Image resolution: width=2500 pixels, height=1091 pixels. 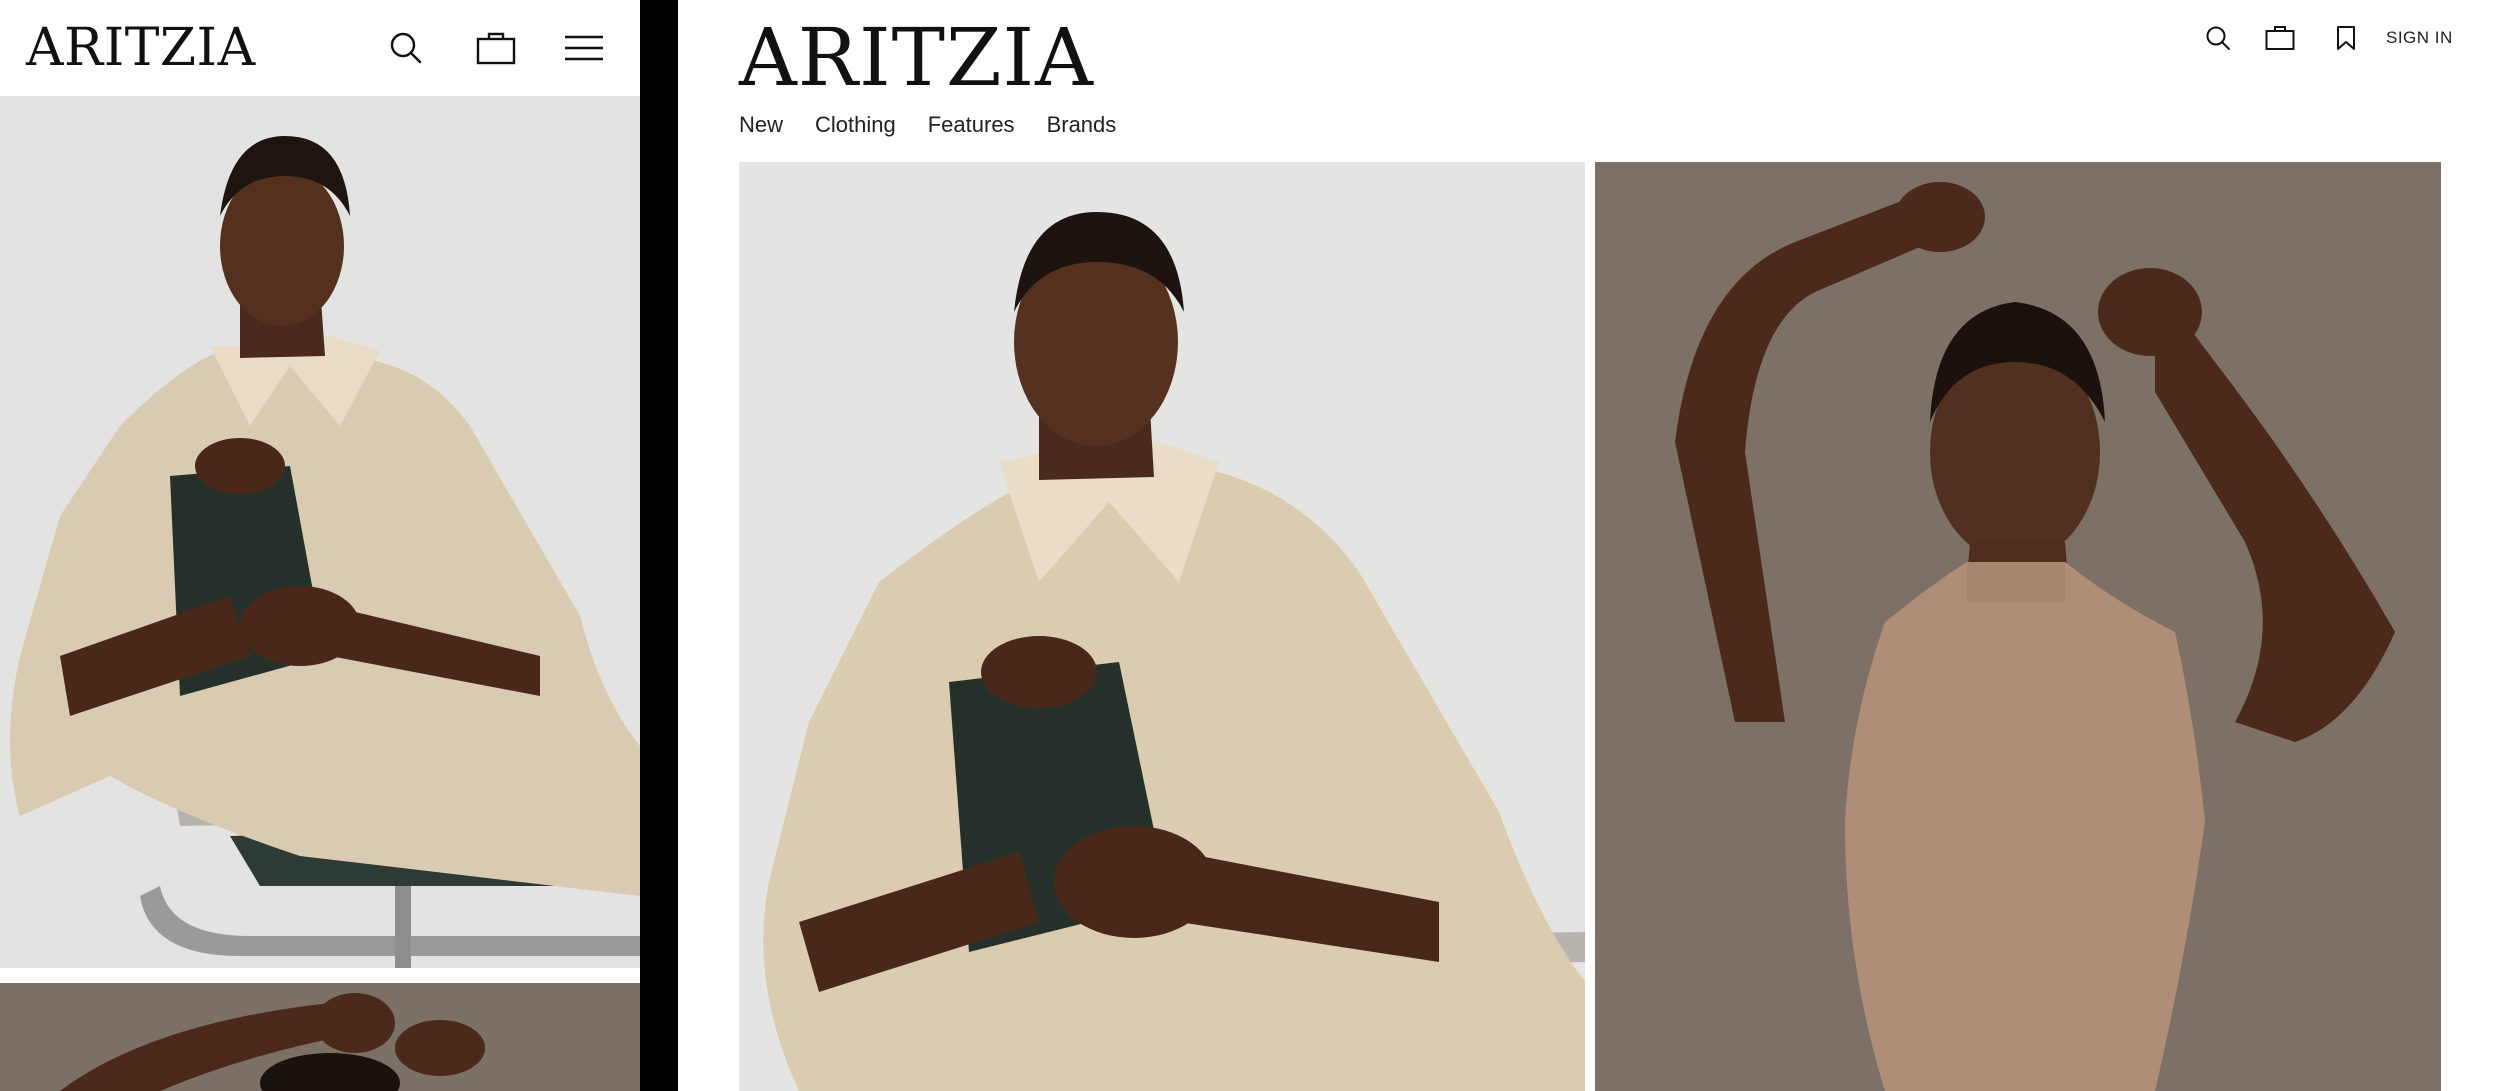 I want to click on sign-in-link: SIGN IN, so click(x=2419, y=38).